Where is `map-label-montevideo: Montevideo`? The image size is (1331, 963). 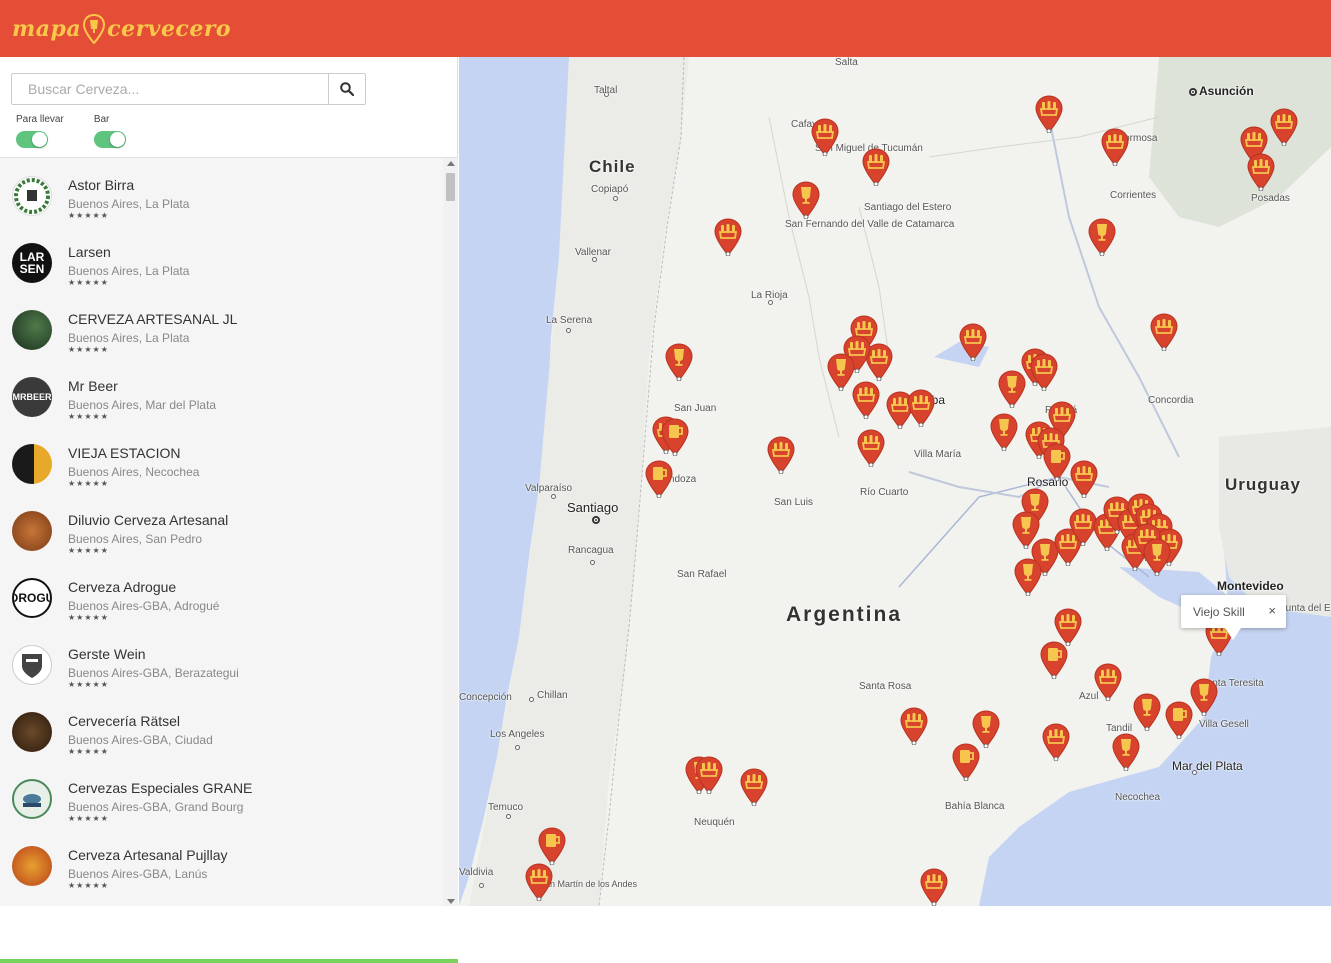 map-label-montevideo: Montevideo is located at coordinates (1250, 586).